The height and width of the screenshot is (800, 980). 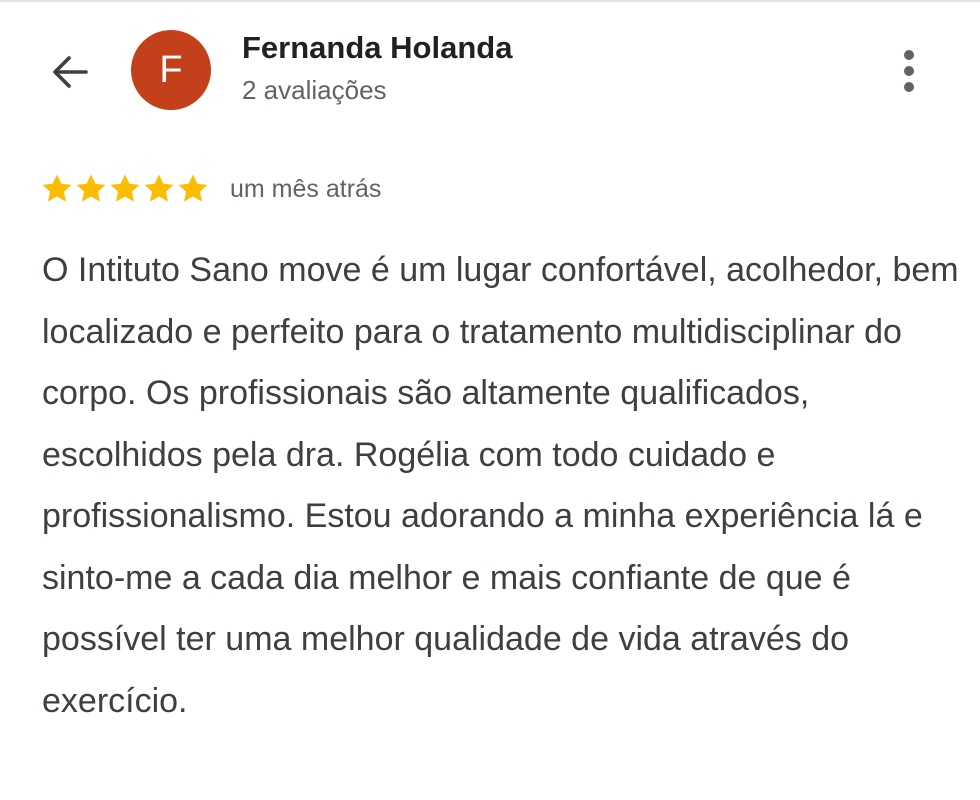 I want to click on review-time: um mês atrás, so click(x=306, y=188).